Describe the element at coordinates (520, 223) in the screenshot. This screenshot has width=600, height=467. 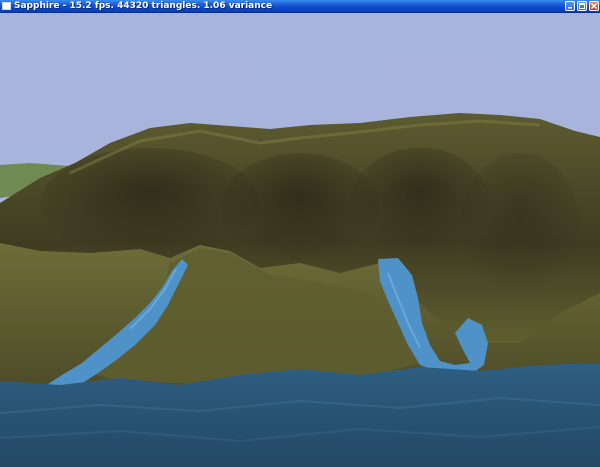
I see `cliff-far-right` at that location.